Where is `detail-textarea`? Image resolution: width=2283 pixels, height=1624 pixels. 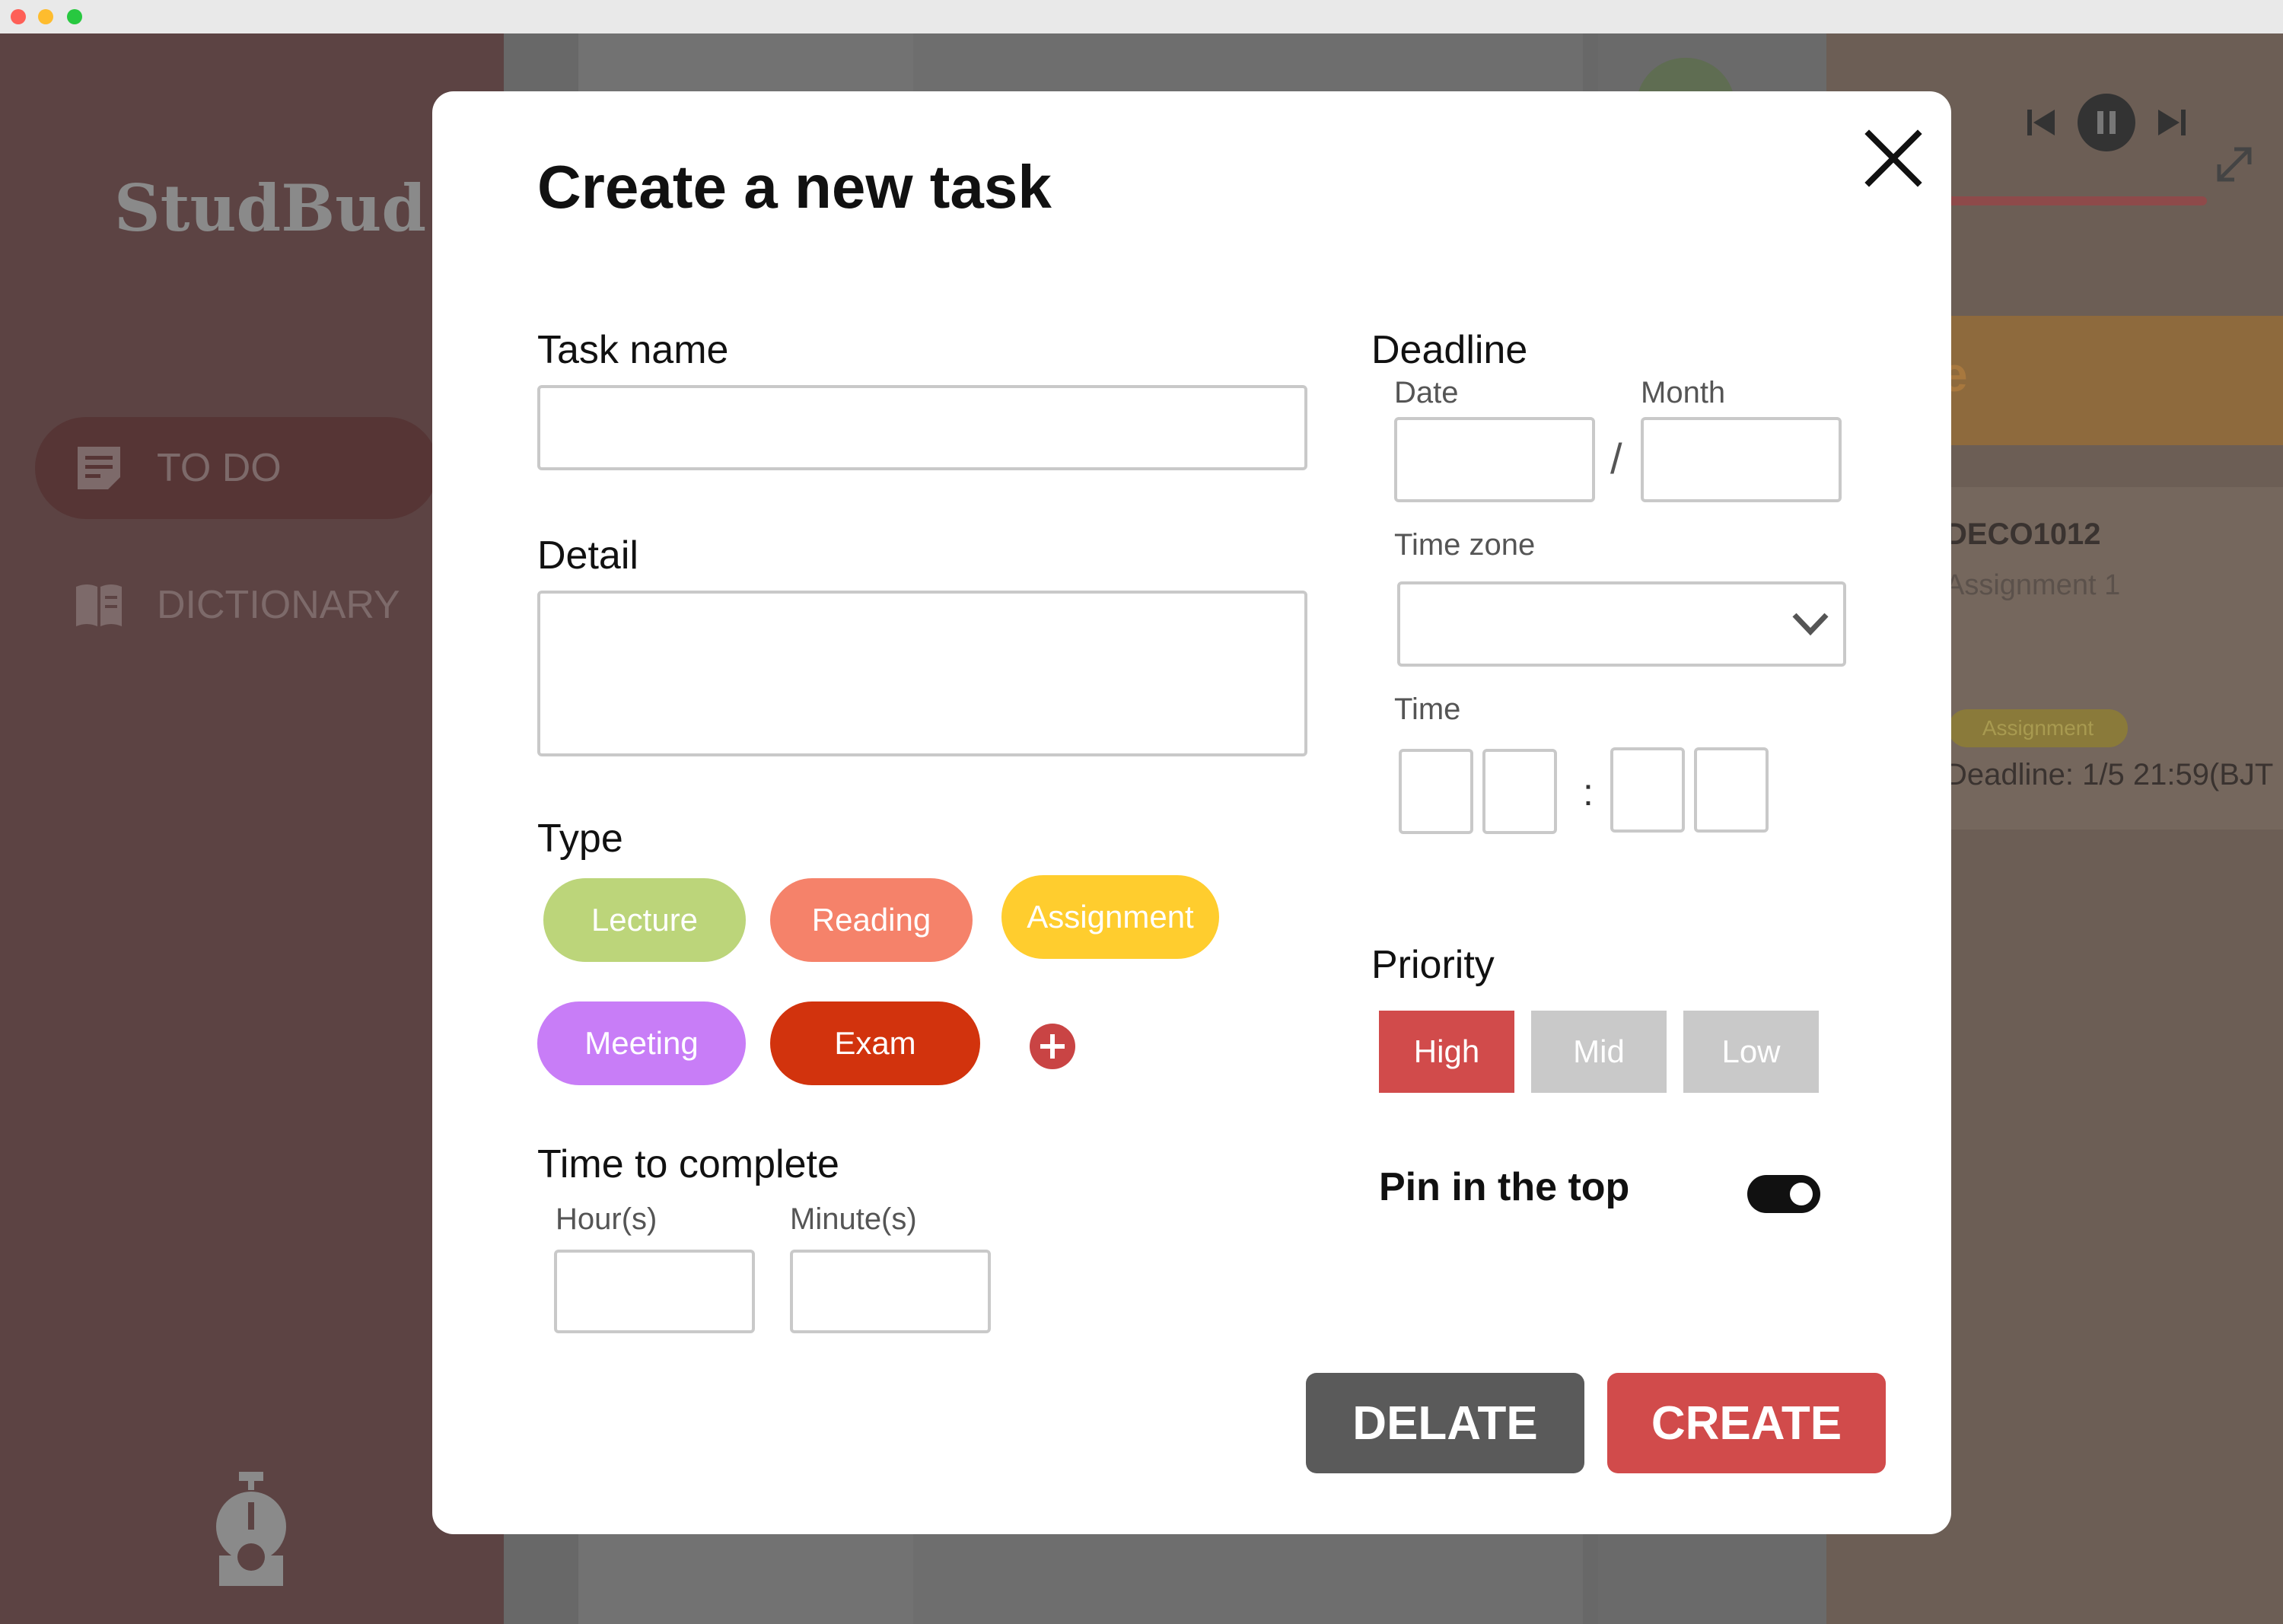
detail-textarea is located at coordinates (922, 673).